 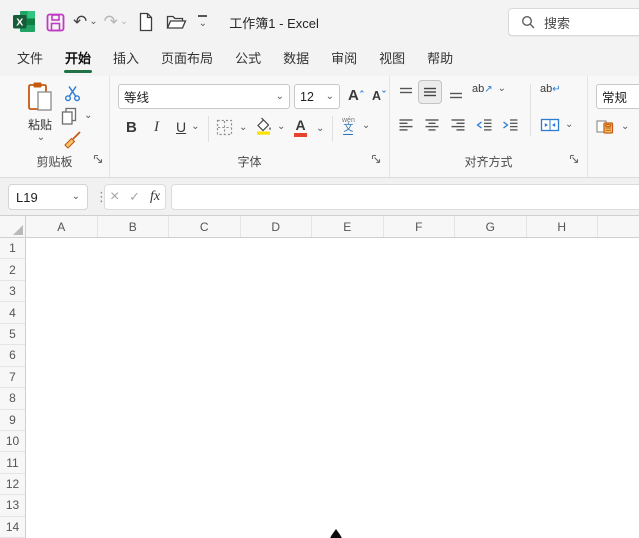 I want to click on column-headers: A B C D E F G H, so click(x=319, y=227).